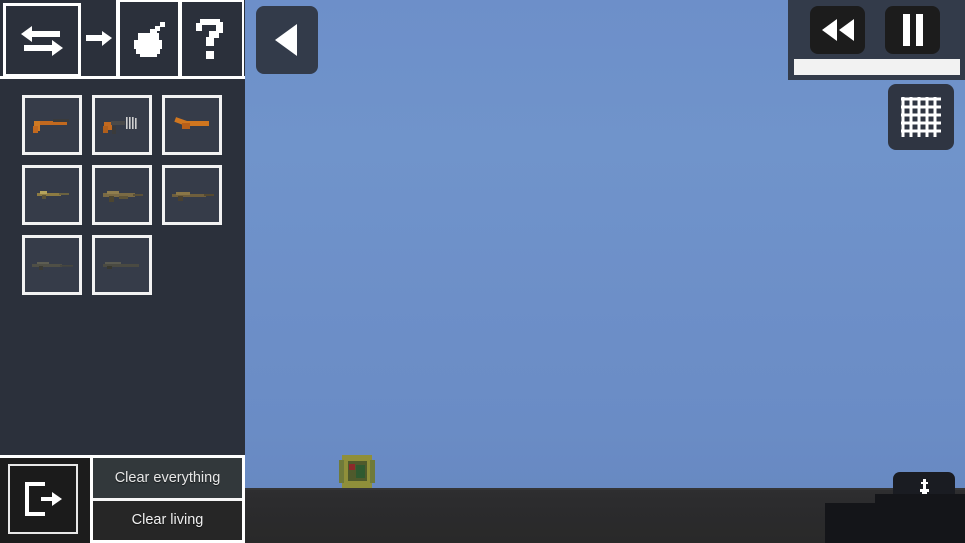  I want to click on scene-entity-creature, so click(357, 471).